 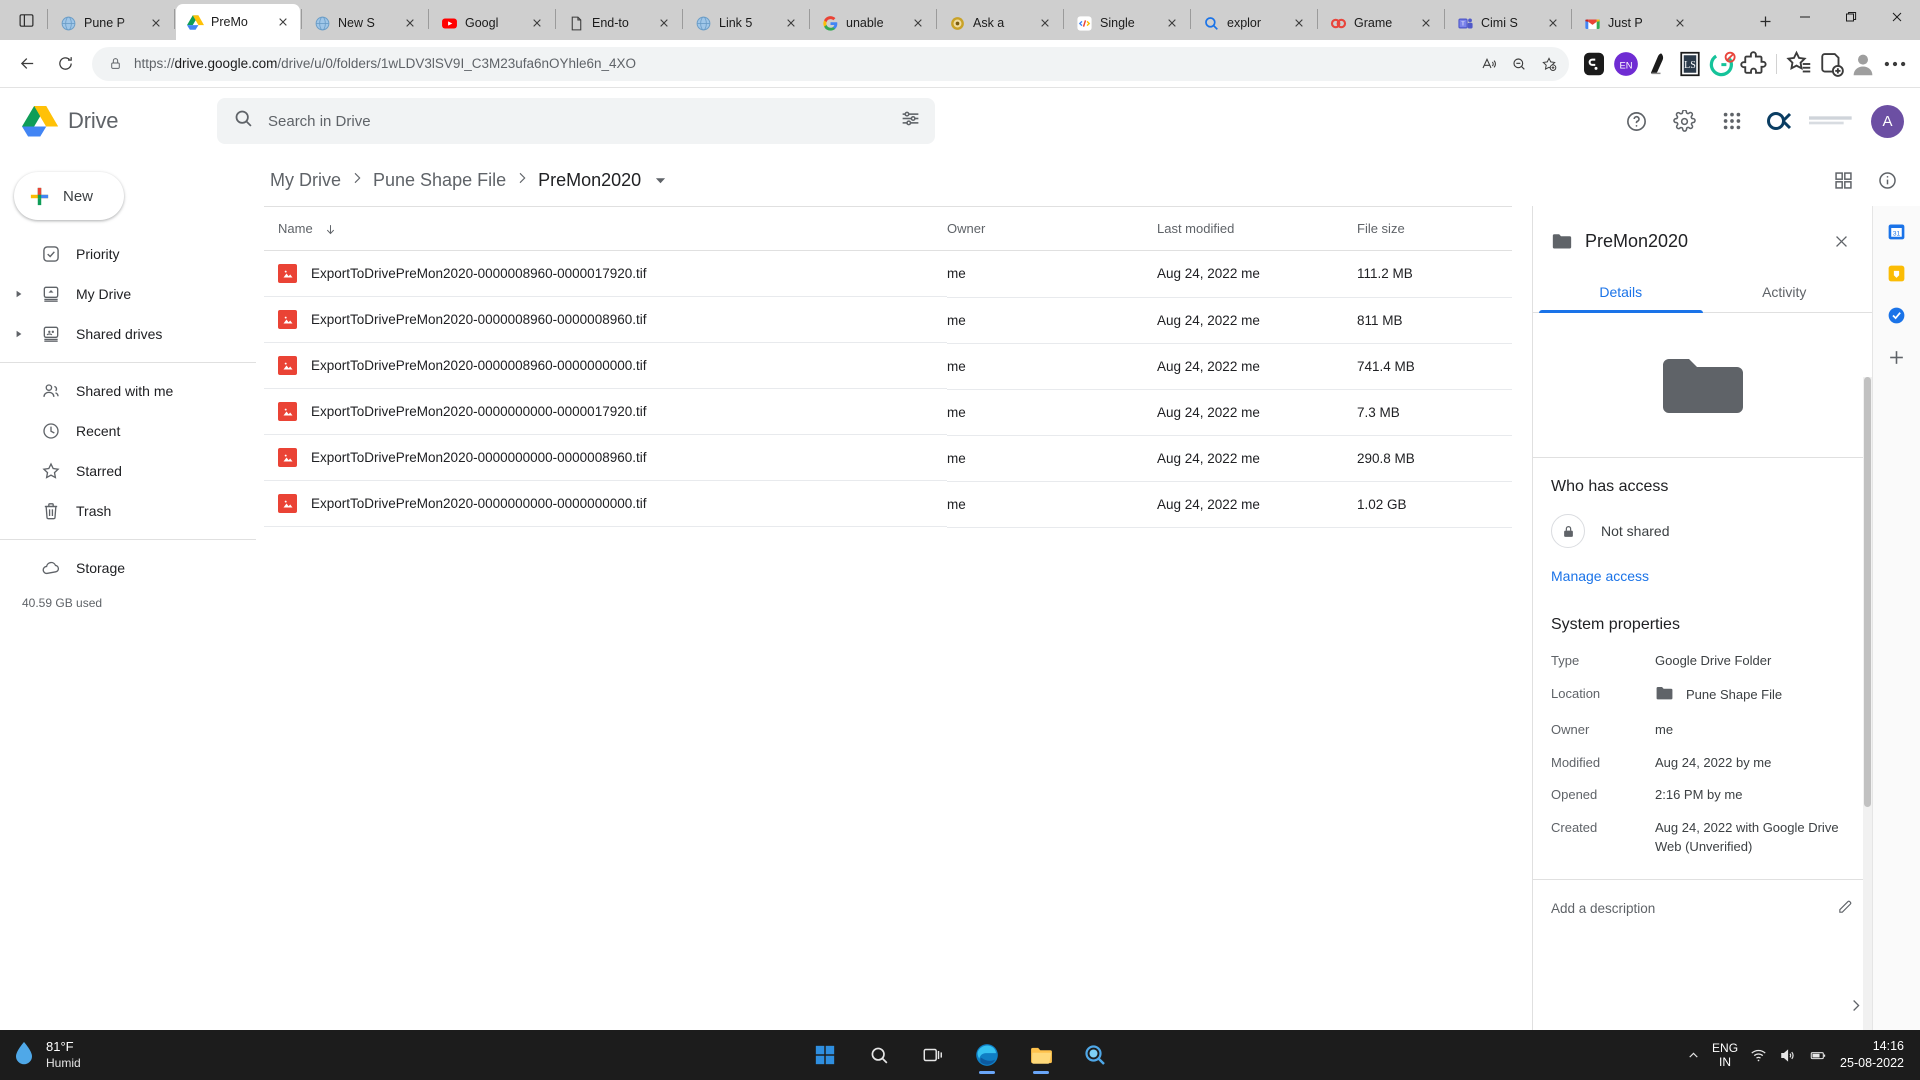 I want to click on column-header-owner: Owner, so click(x=1052, y=228).